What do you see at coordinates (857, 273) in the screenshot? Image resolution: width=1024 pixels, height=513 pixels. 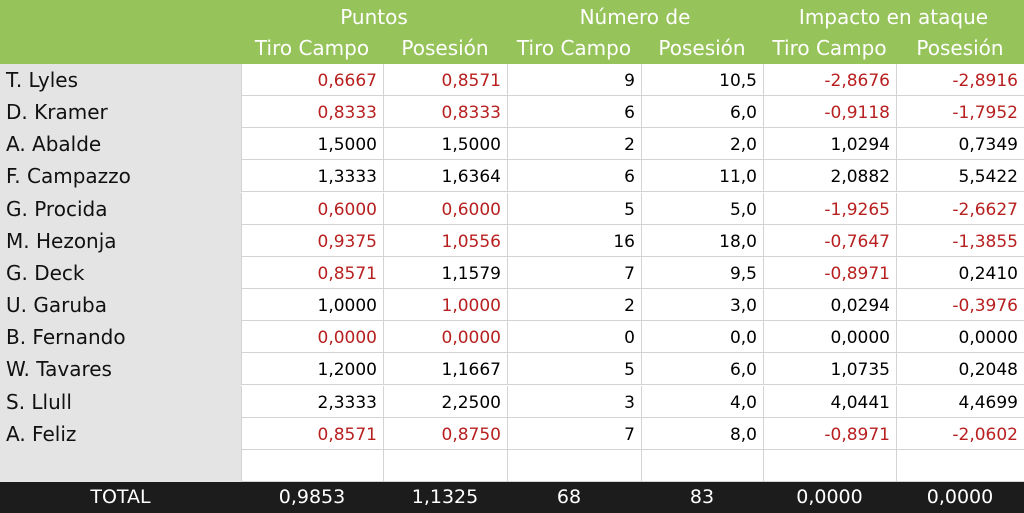 I see `cell-value: -0,8971` at bounding box center [857, 273].